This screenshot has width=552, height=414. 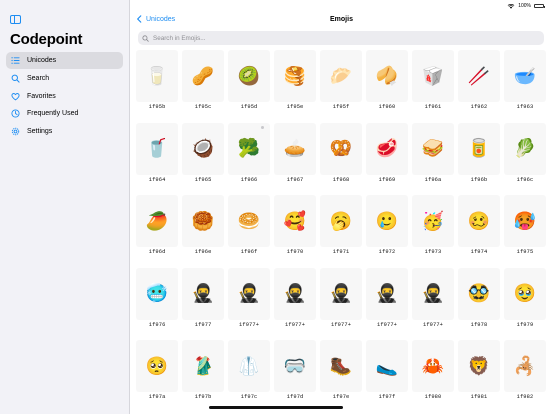 I want to click on emoji-cell: 🥛 1f95b, so click(x=157, y=80).